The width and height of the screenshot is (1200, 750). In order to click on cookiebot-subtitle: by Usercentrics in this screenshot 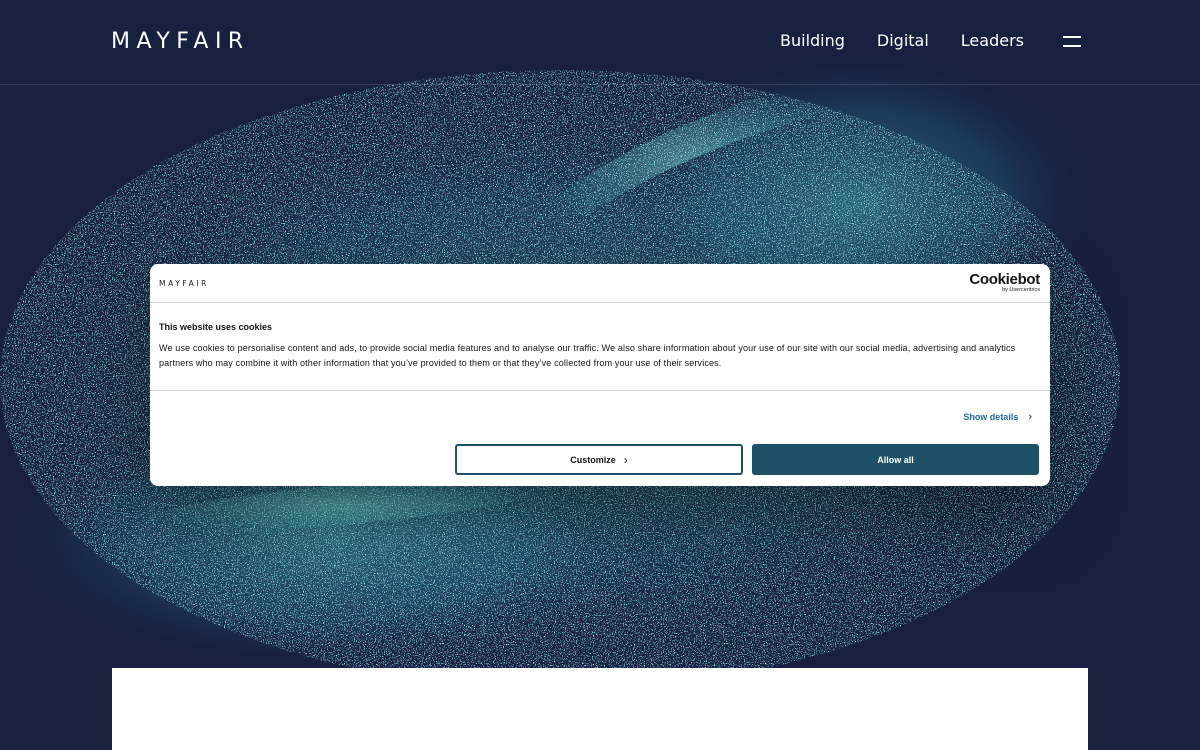, I will do `click(1021, 290)`.